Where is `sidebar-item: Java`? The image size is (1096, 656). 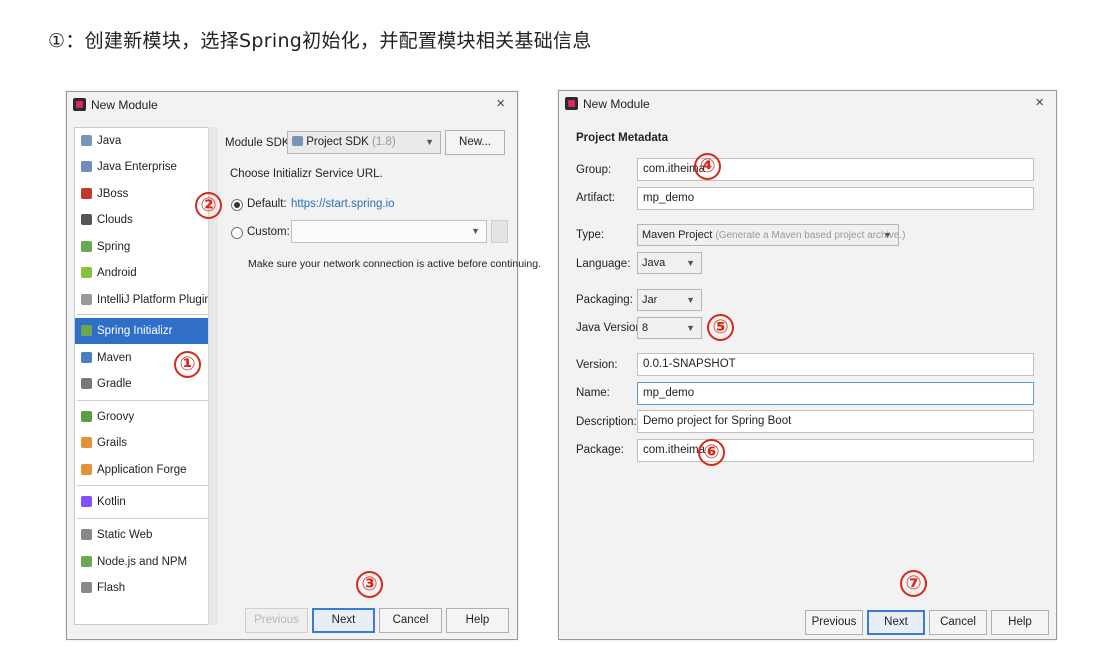 sidebar-item: Java is located at coordinates (144, 141).